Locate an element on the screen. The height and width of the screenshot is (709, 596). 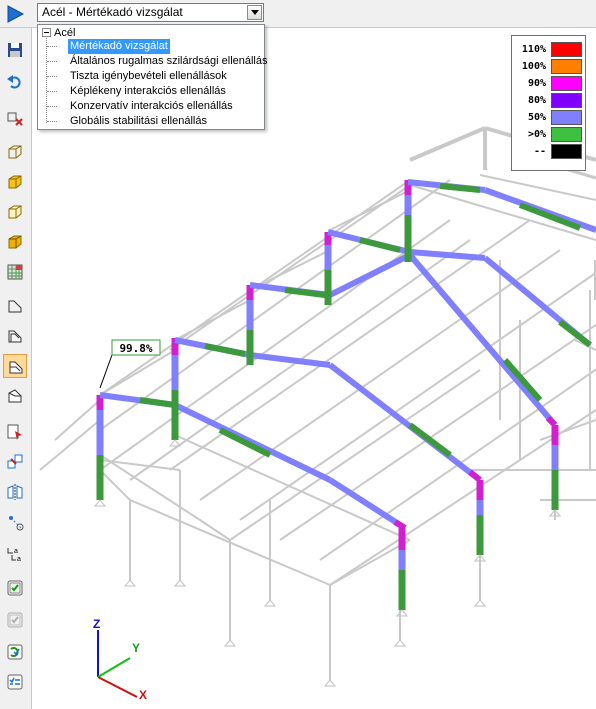
profile-outline-icon is located at coordinates (15, 336).